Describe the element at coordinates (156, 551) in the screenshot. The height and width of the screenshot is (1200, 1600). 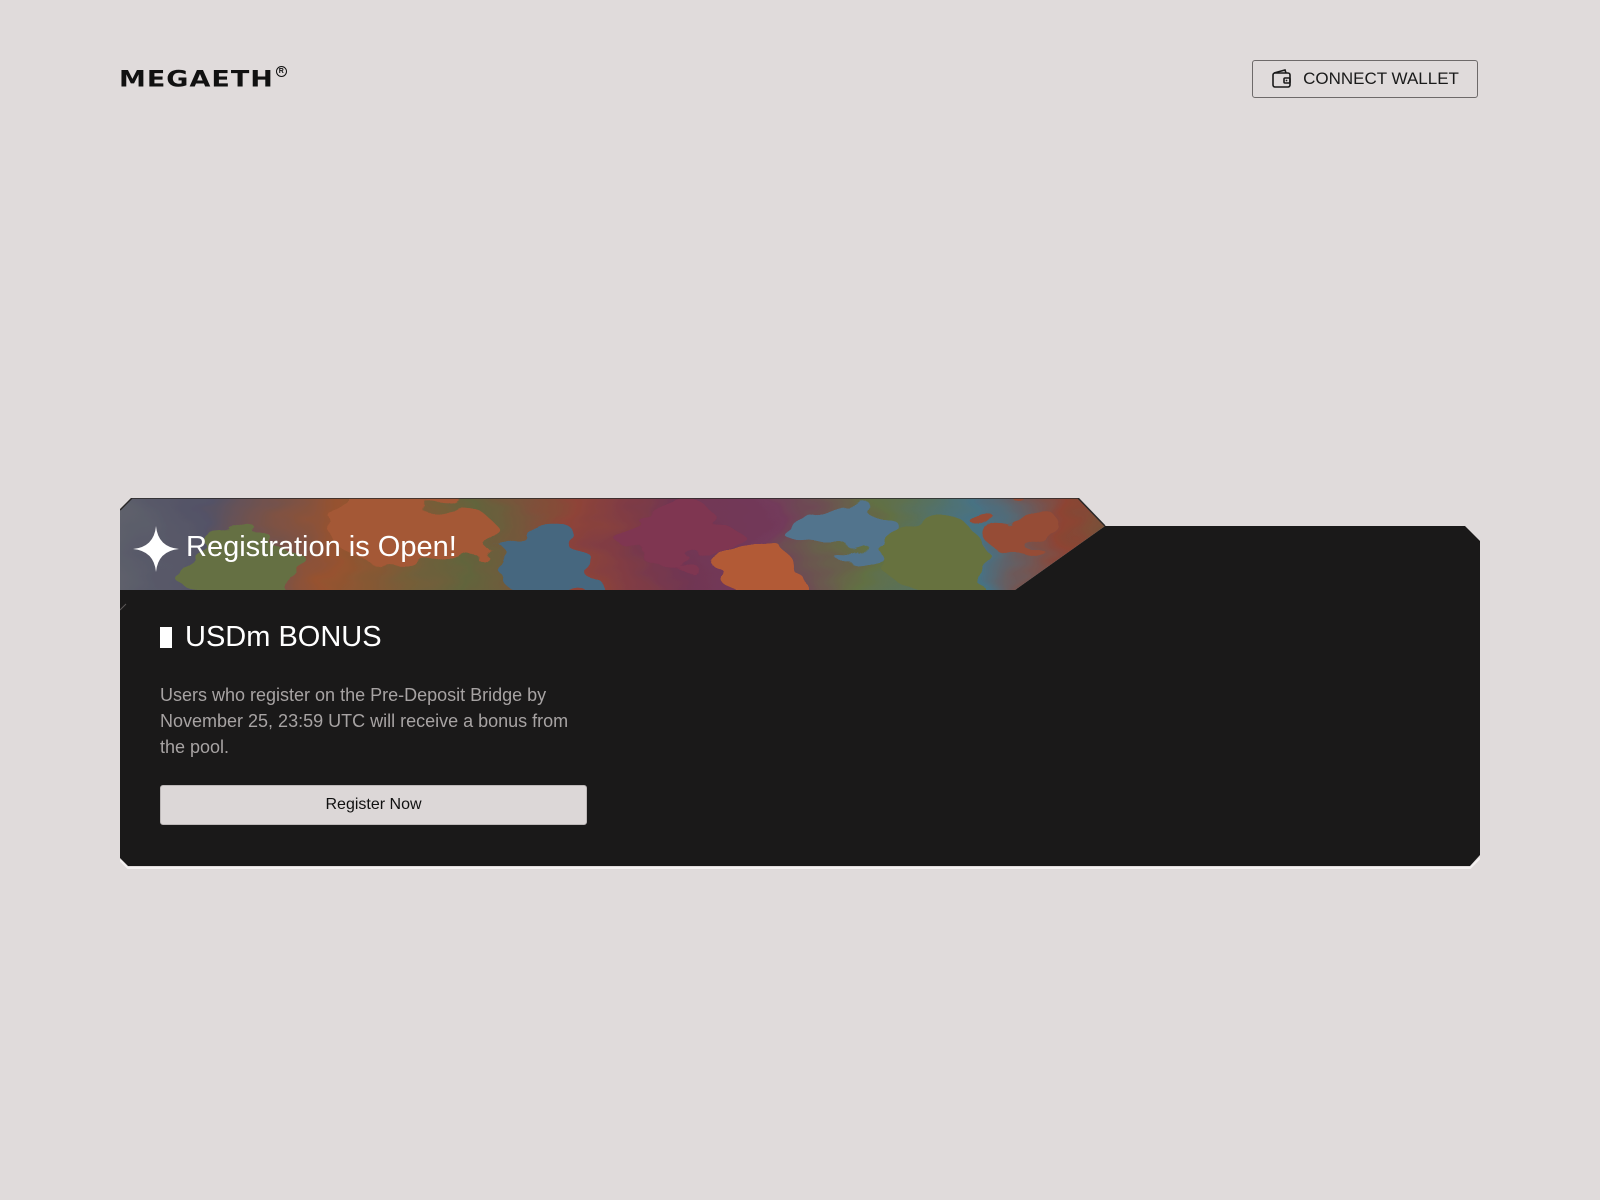
I see `sparkle-icon` at that location.